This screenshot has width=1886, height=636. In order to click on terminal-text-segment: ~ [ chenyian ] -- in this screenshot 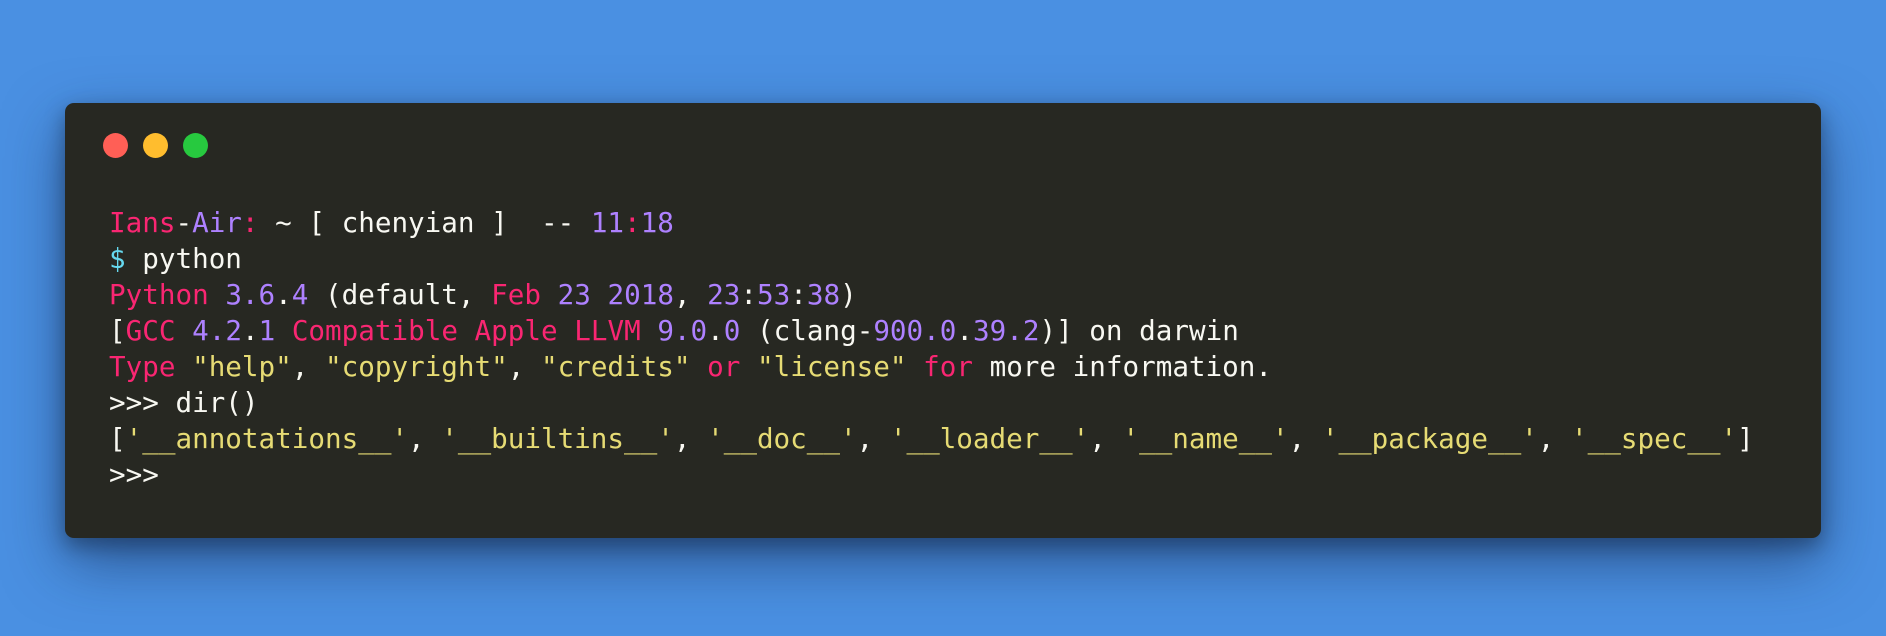, I will do `click(424, 222)`.